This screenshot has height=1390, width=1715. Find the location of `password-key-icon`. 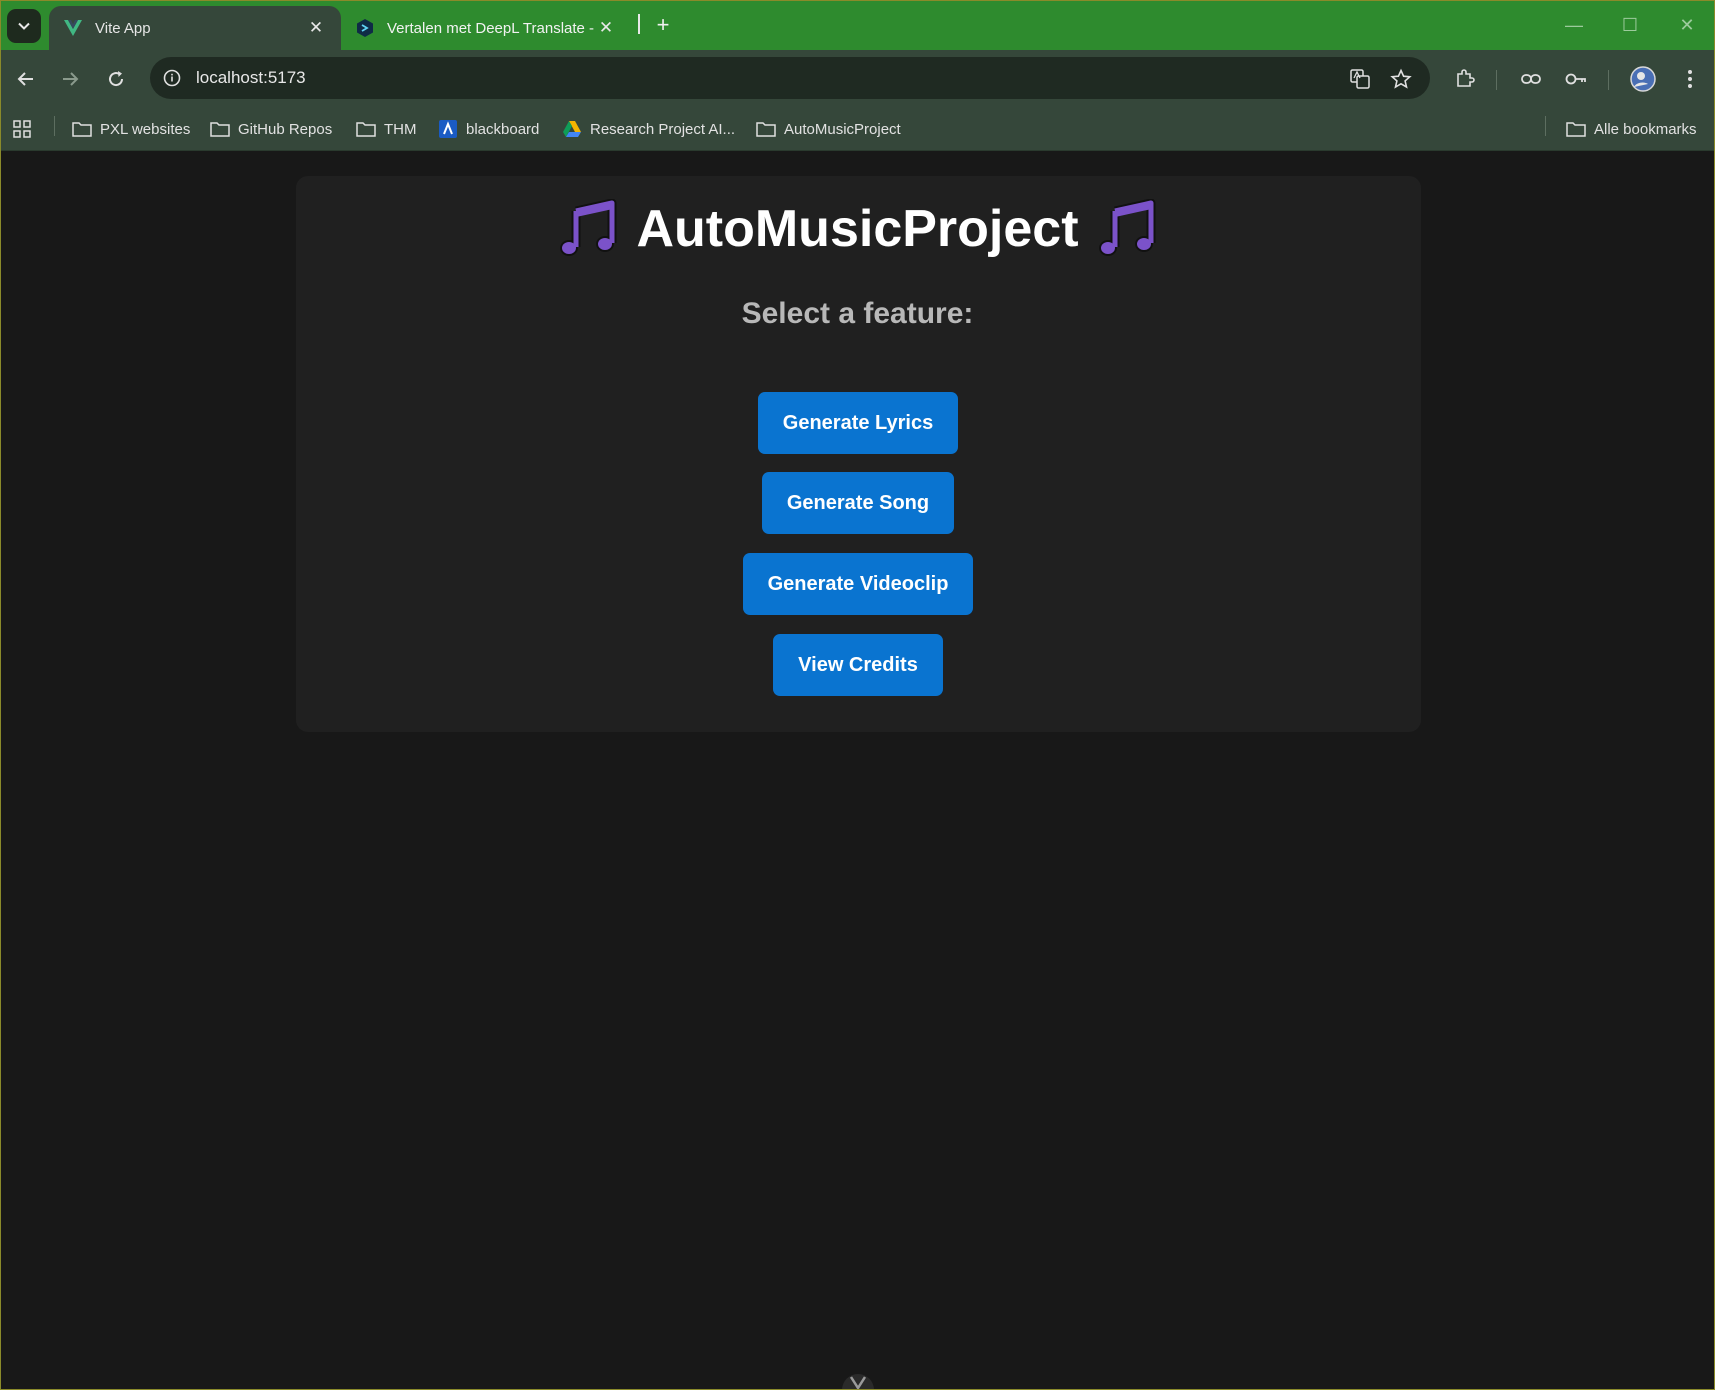

password-key-icon is located at coordinates (1576, 79).